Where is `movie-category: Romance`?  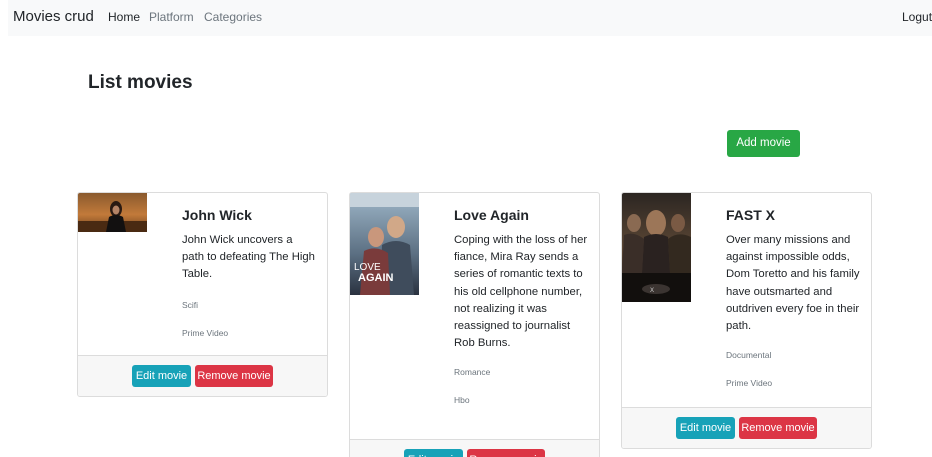 movie-category: Romance is located at coordinates (472, 372).